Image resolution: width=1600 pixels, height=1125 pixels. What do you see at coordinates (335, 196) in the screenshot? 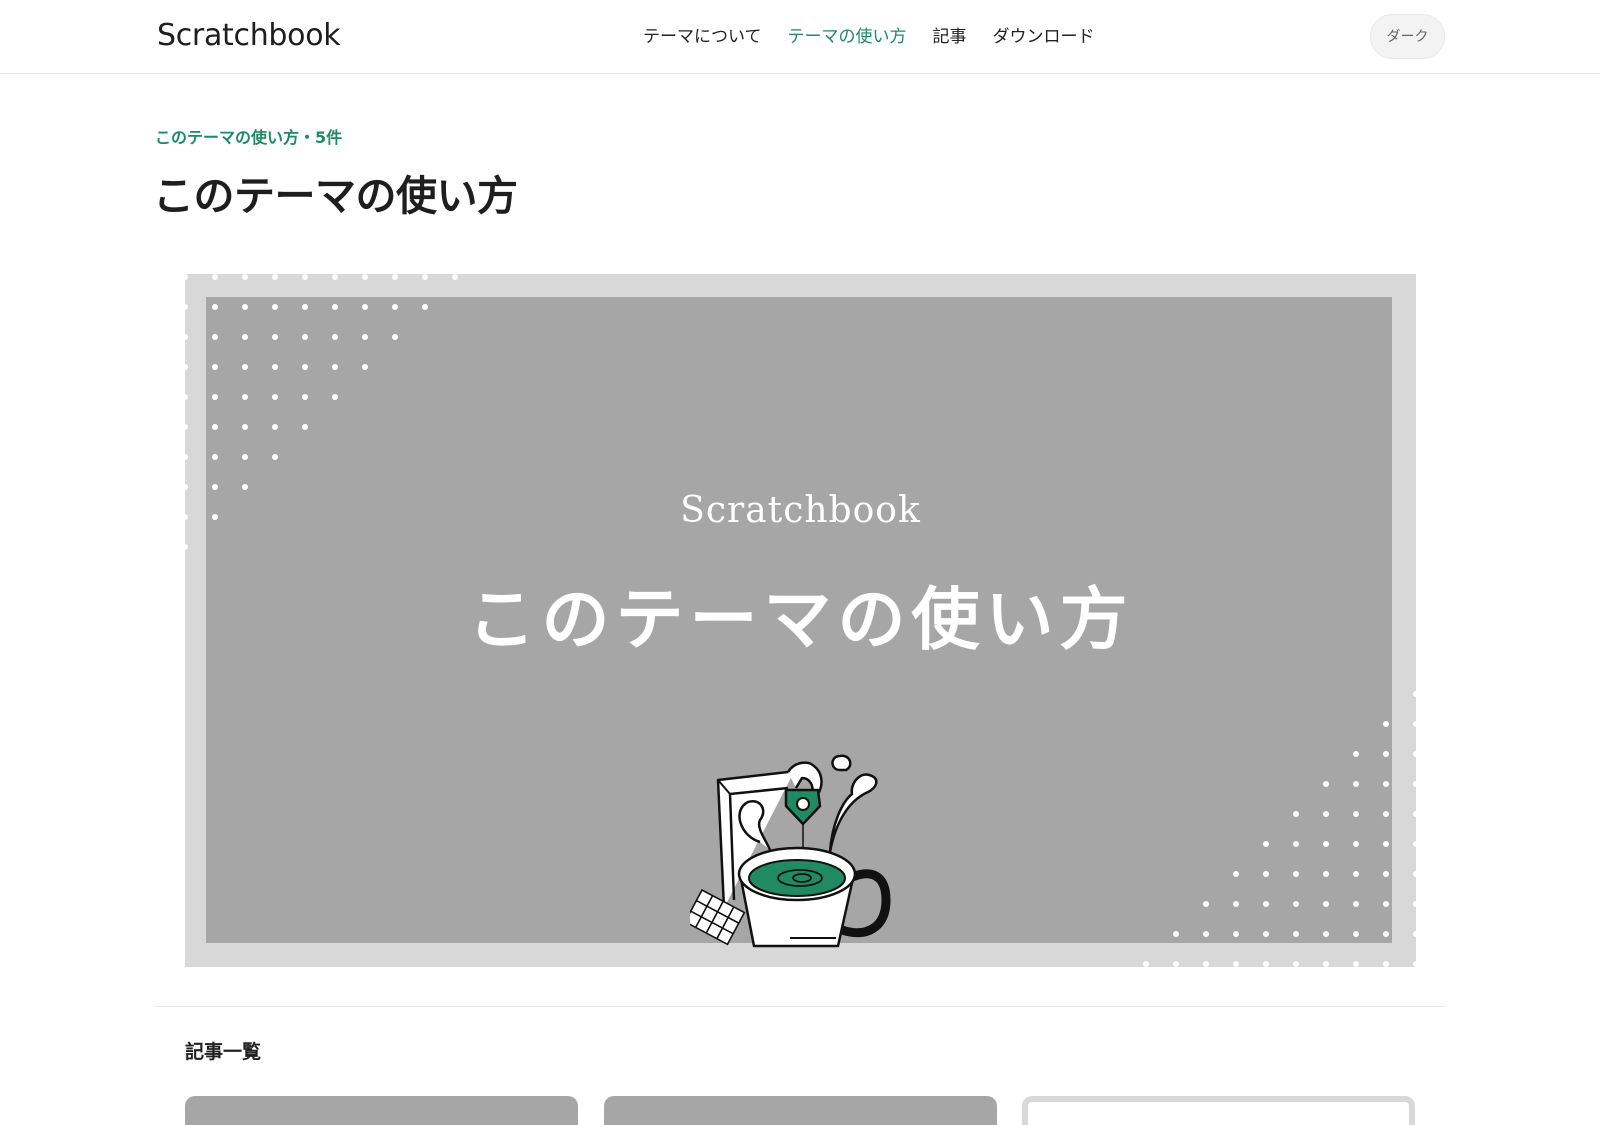
I see `page-title: このテーマの使い方` at bounding box center [335, 196].